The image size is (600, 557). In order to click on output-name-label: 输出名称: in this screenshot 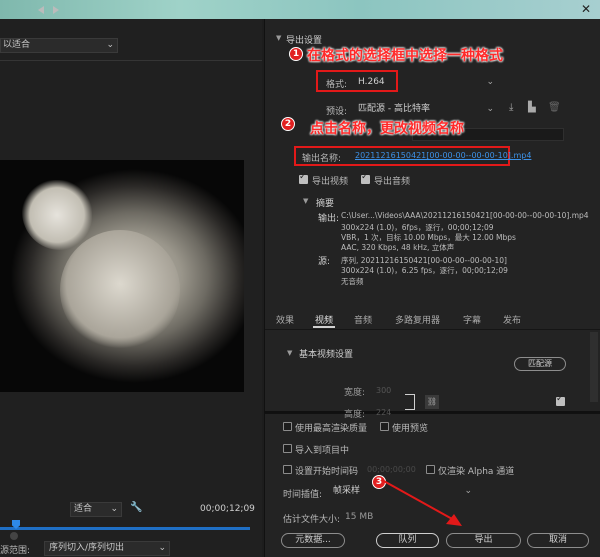, I will do `click(322, 159)`.